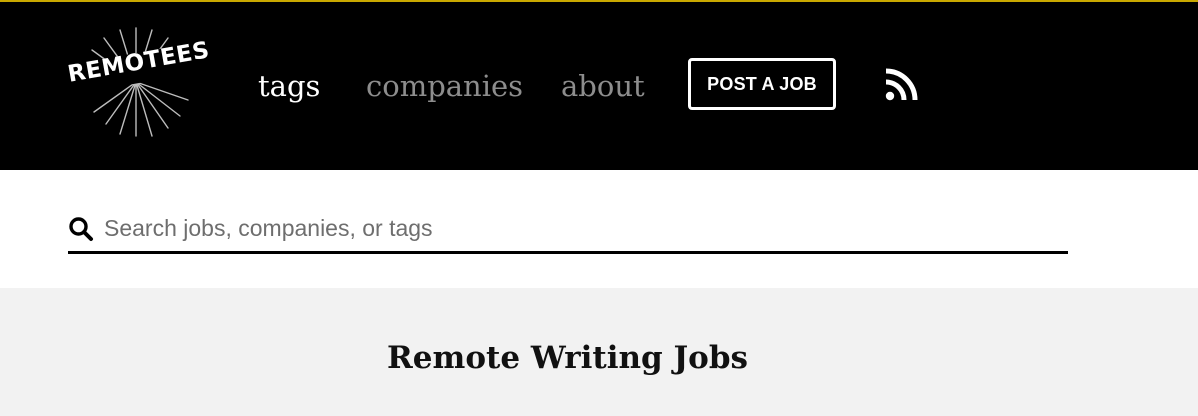 This screenshot has height=416, width=1198. I want to click on nav-tags: tags, so click(289, 86).